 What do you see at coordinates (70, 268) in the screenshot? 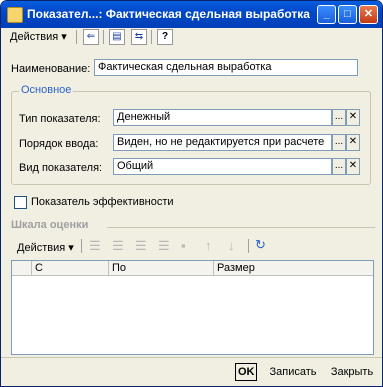
I see `column-header-from: С` at bounding box center [70, 268].